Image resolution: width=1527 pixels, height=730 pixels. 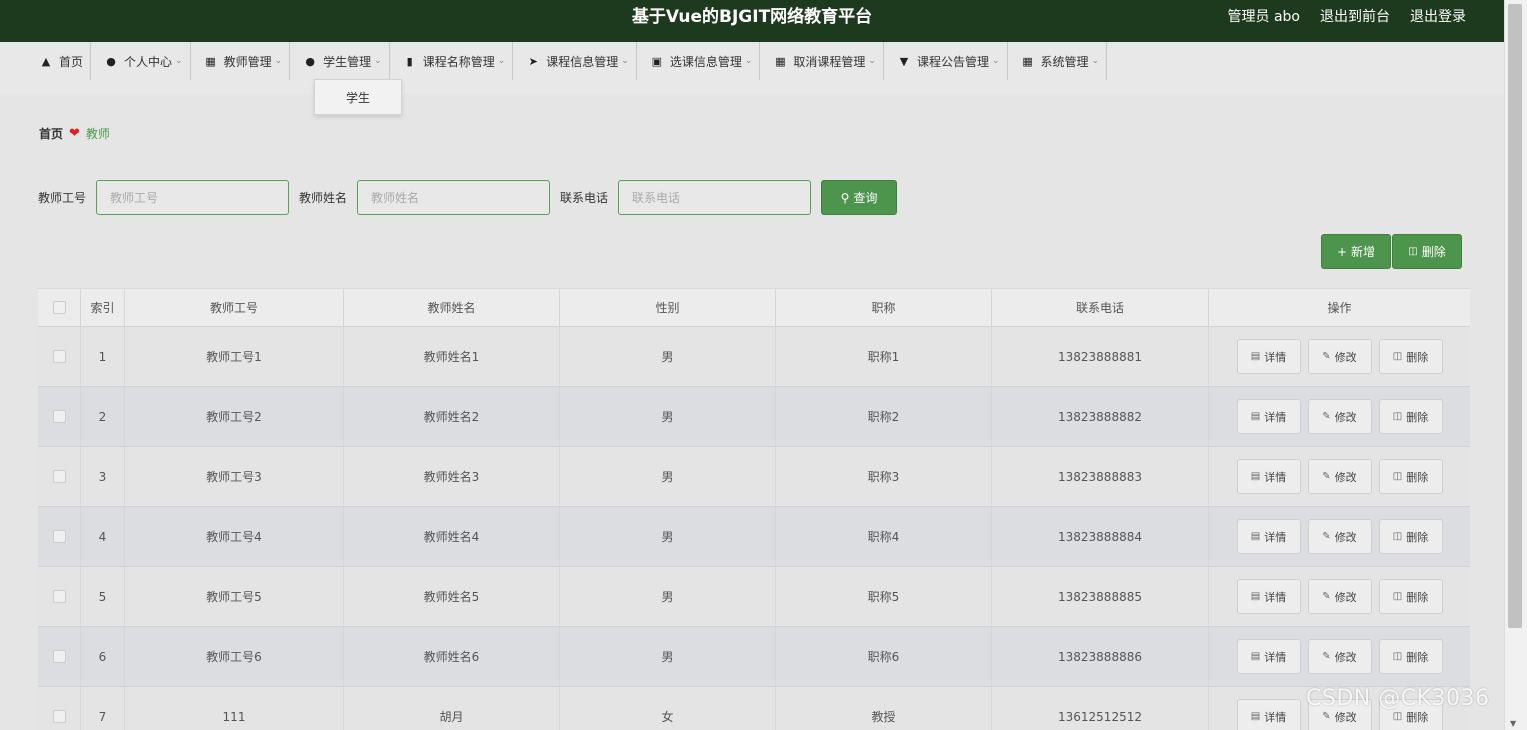 What do you see at coordinates (103, 476) in the screenshot?
I see `cell-index: 3` at bounding box center [103, 476].